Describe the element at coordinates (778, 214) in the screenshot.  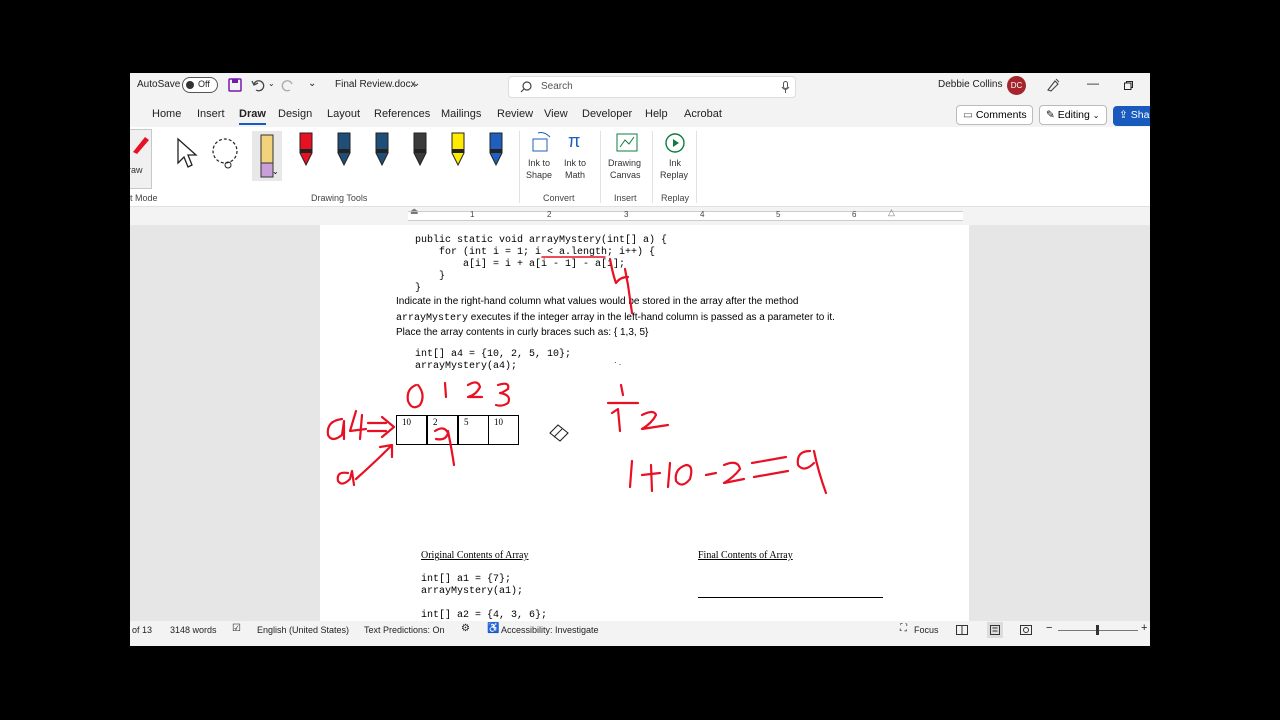
I see `ruler-number: 5` at that location.